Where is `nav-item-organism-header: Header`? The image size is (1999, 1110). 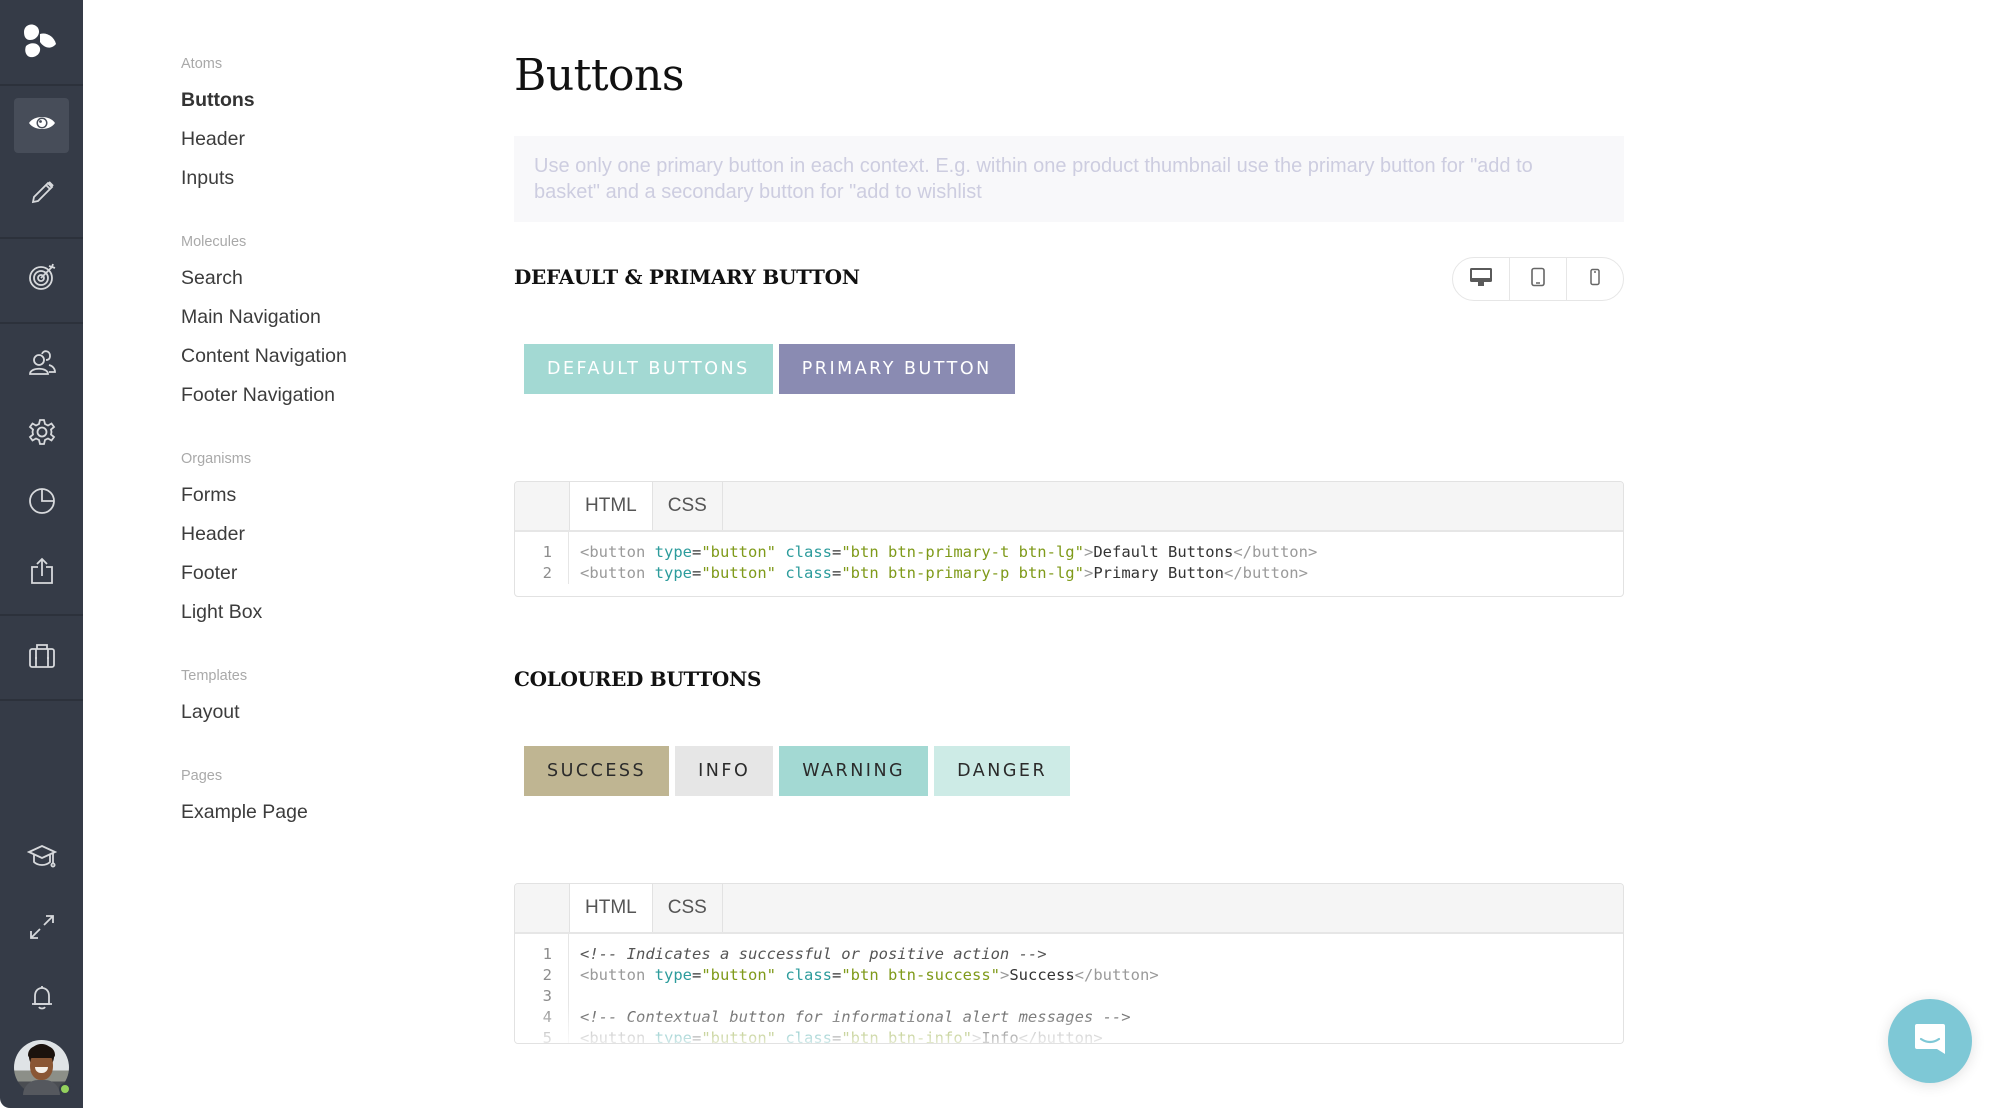
nav-item-organism-header: Header is located at coordinates (213, 534).